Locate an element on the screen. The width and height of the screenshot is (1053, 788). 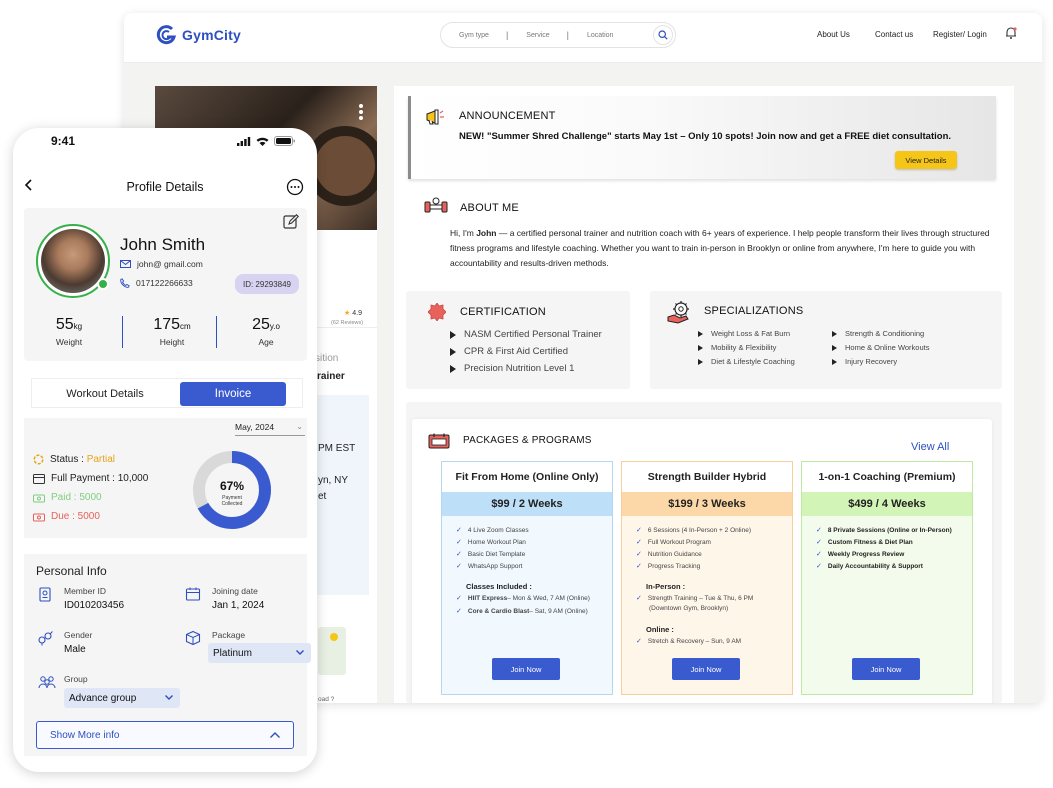
nav-register-login: Register/ Login is located at coordinates (960, 34).